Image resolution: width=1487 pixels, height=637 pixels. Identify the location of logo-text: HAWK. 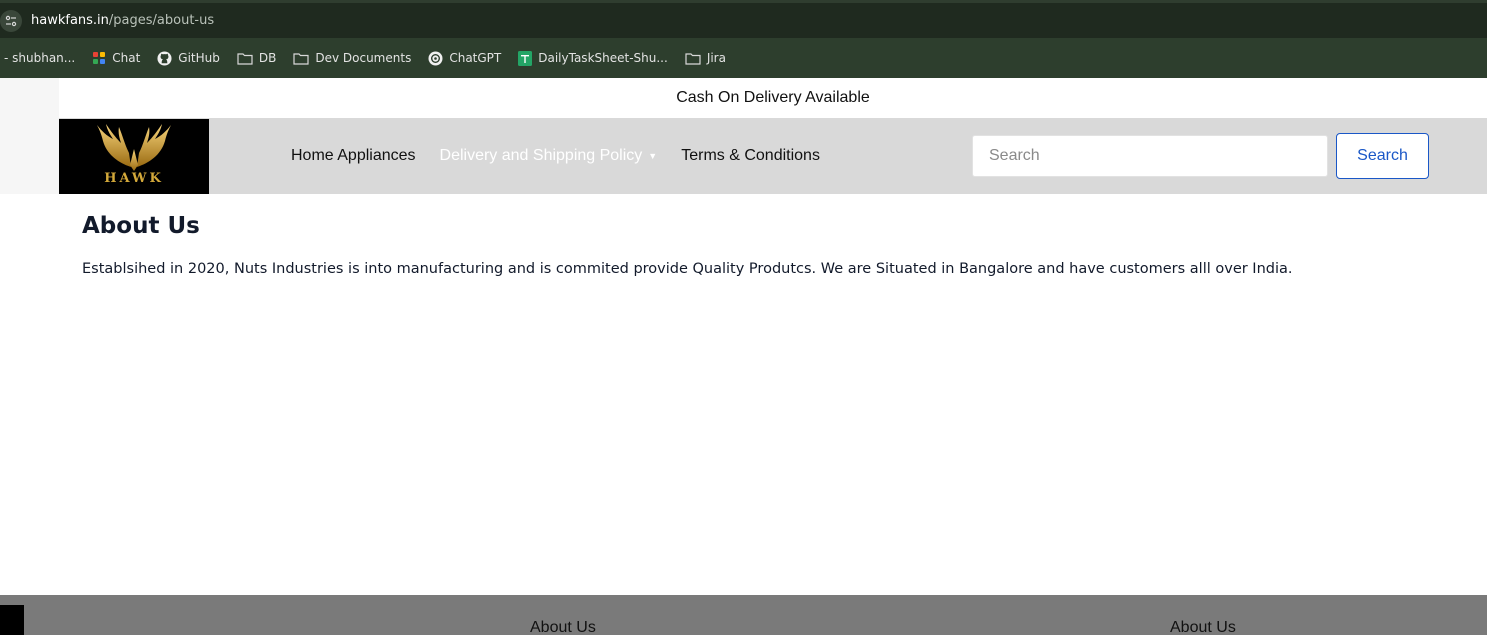
(134, 178).